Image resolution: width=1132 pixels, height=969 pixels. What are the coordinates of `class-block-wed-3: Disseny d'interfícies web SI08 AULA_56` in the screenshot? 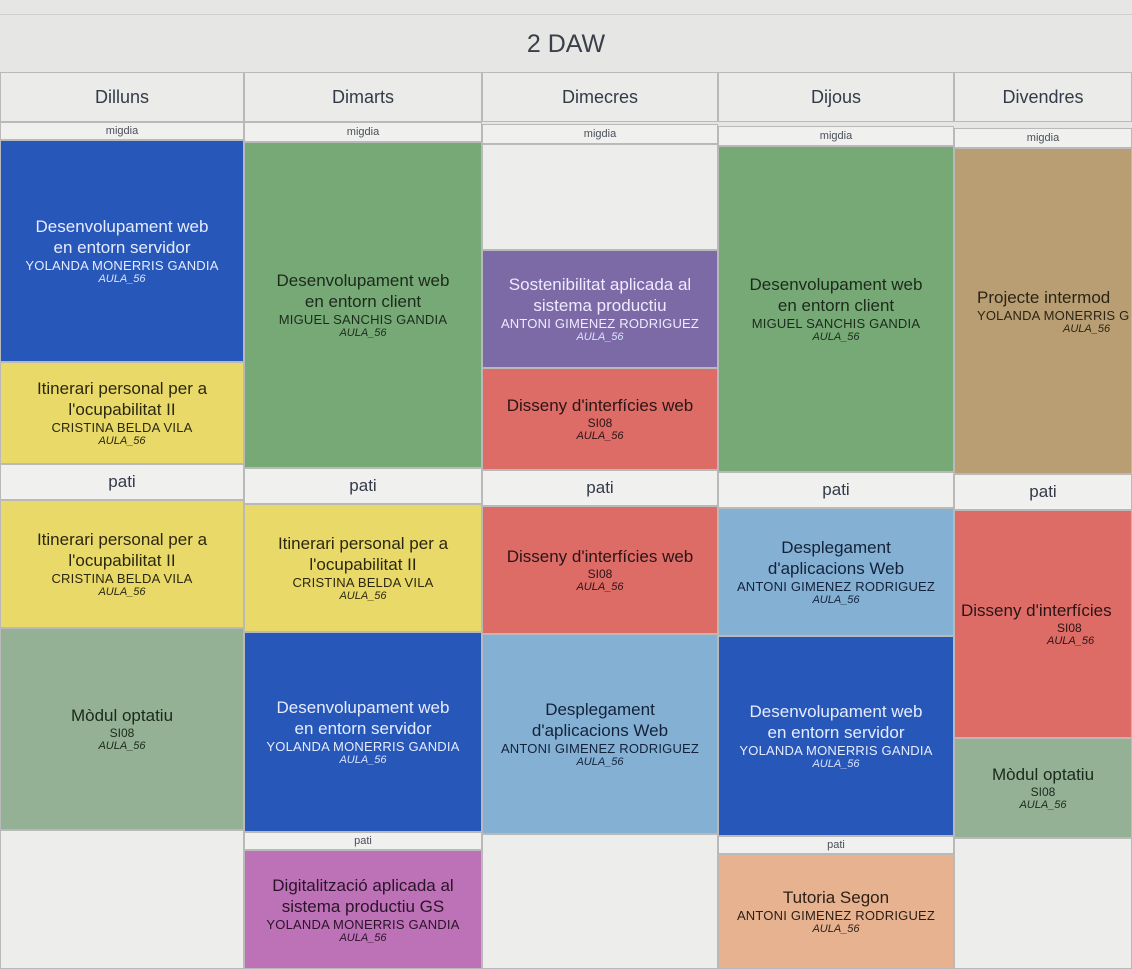 It's located at (600, 570).